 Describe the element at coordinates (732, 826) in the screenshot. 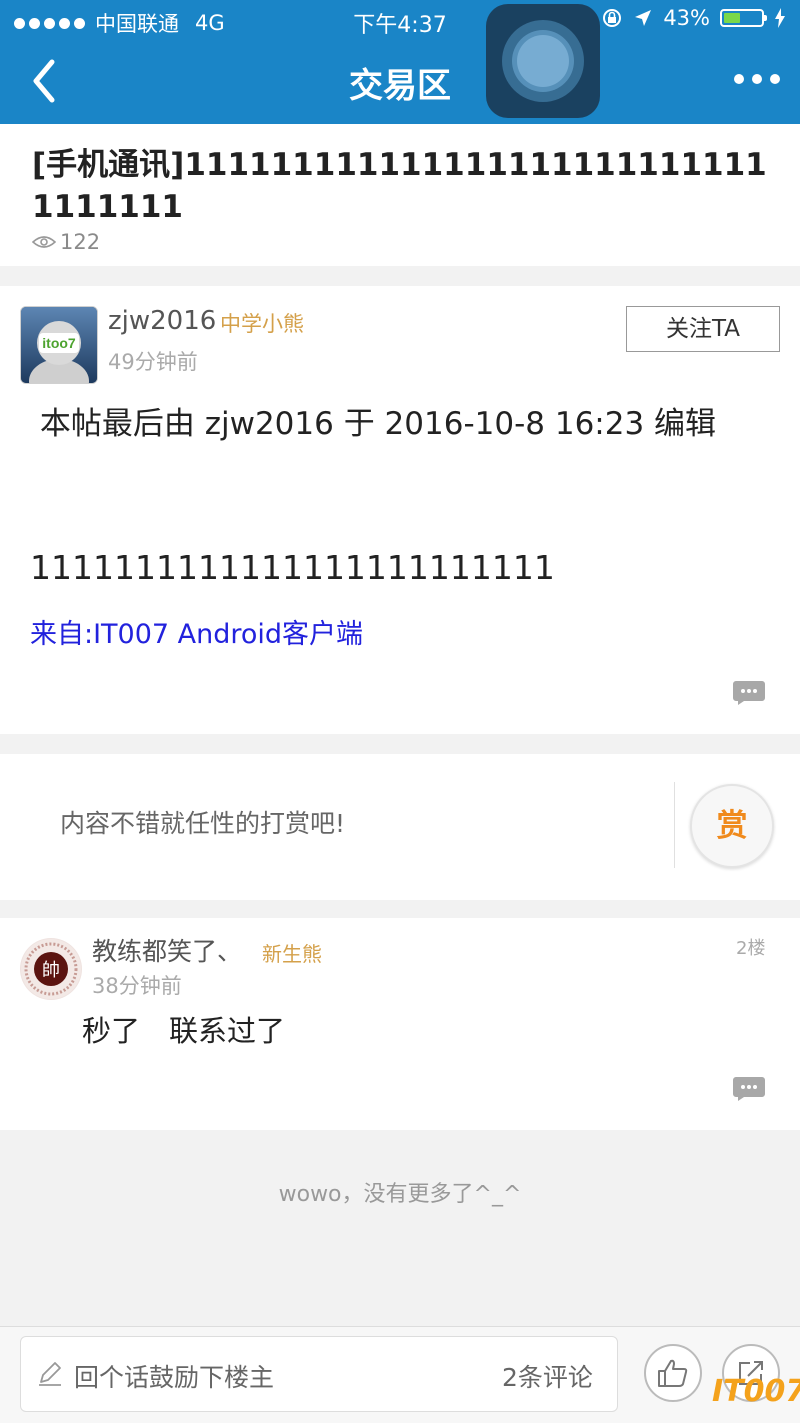

I see `tip-button: 赏` at that location.